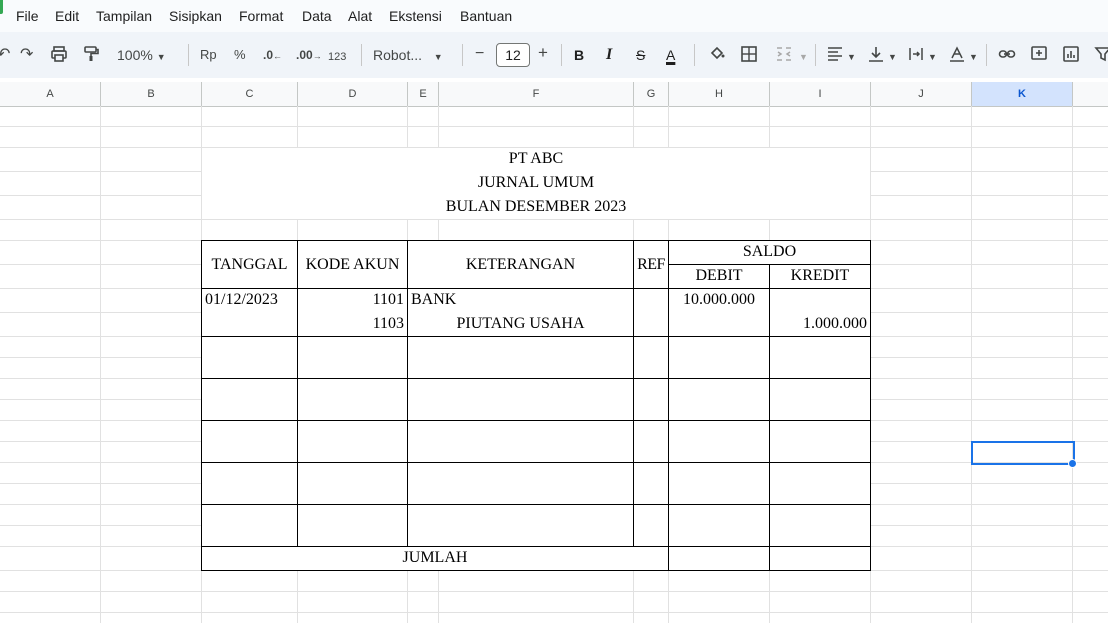  I want to click on horizontal-align-icon, so click(835, 57).